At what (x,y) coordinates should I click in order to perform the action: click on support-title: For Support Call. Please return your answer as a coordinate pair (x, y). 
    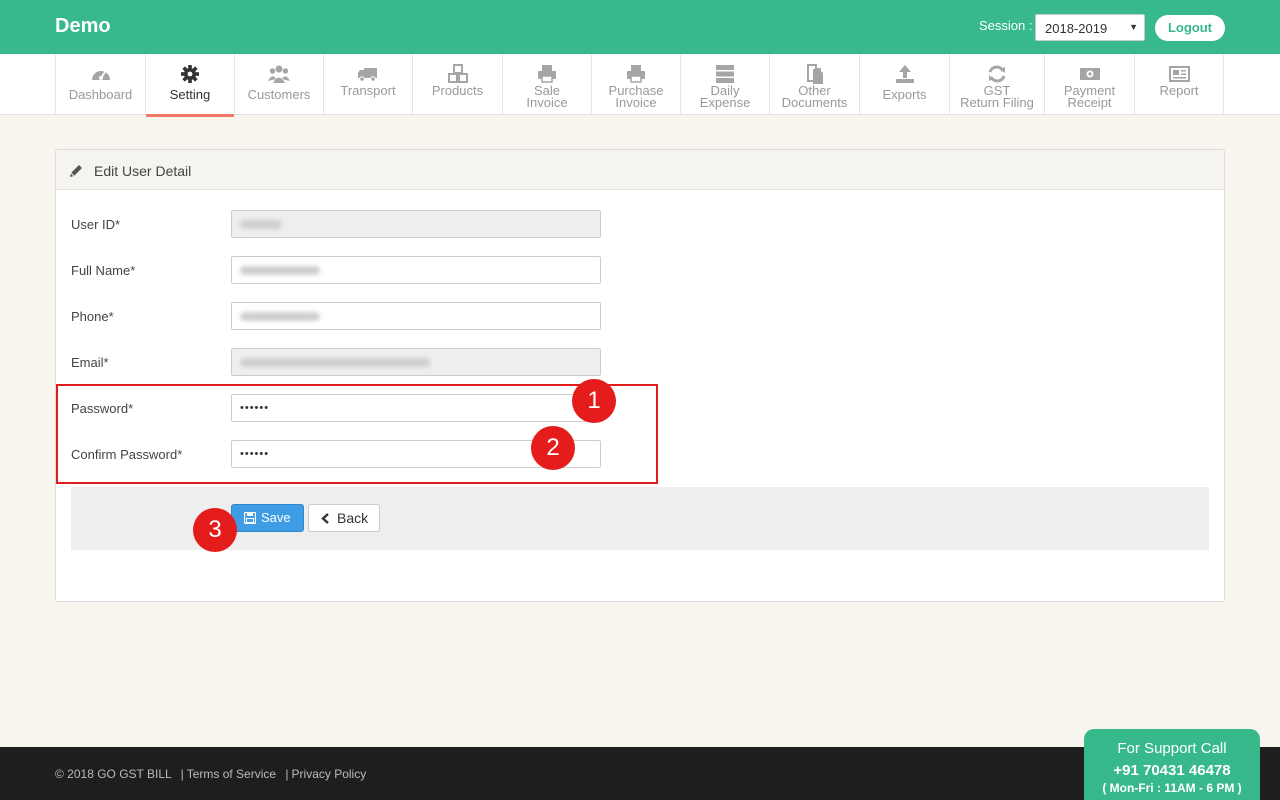
    Looking at the image, I should click on (1172, 748).